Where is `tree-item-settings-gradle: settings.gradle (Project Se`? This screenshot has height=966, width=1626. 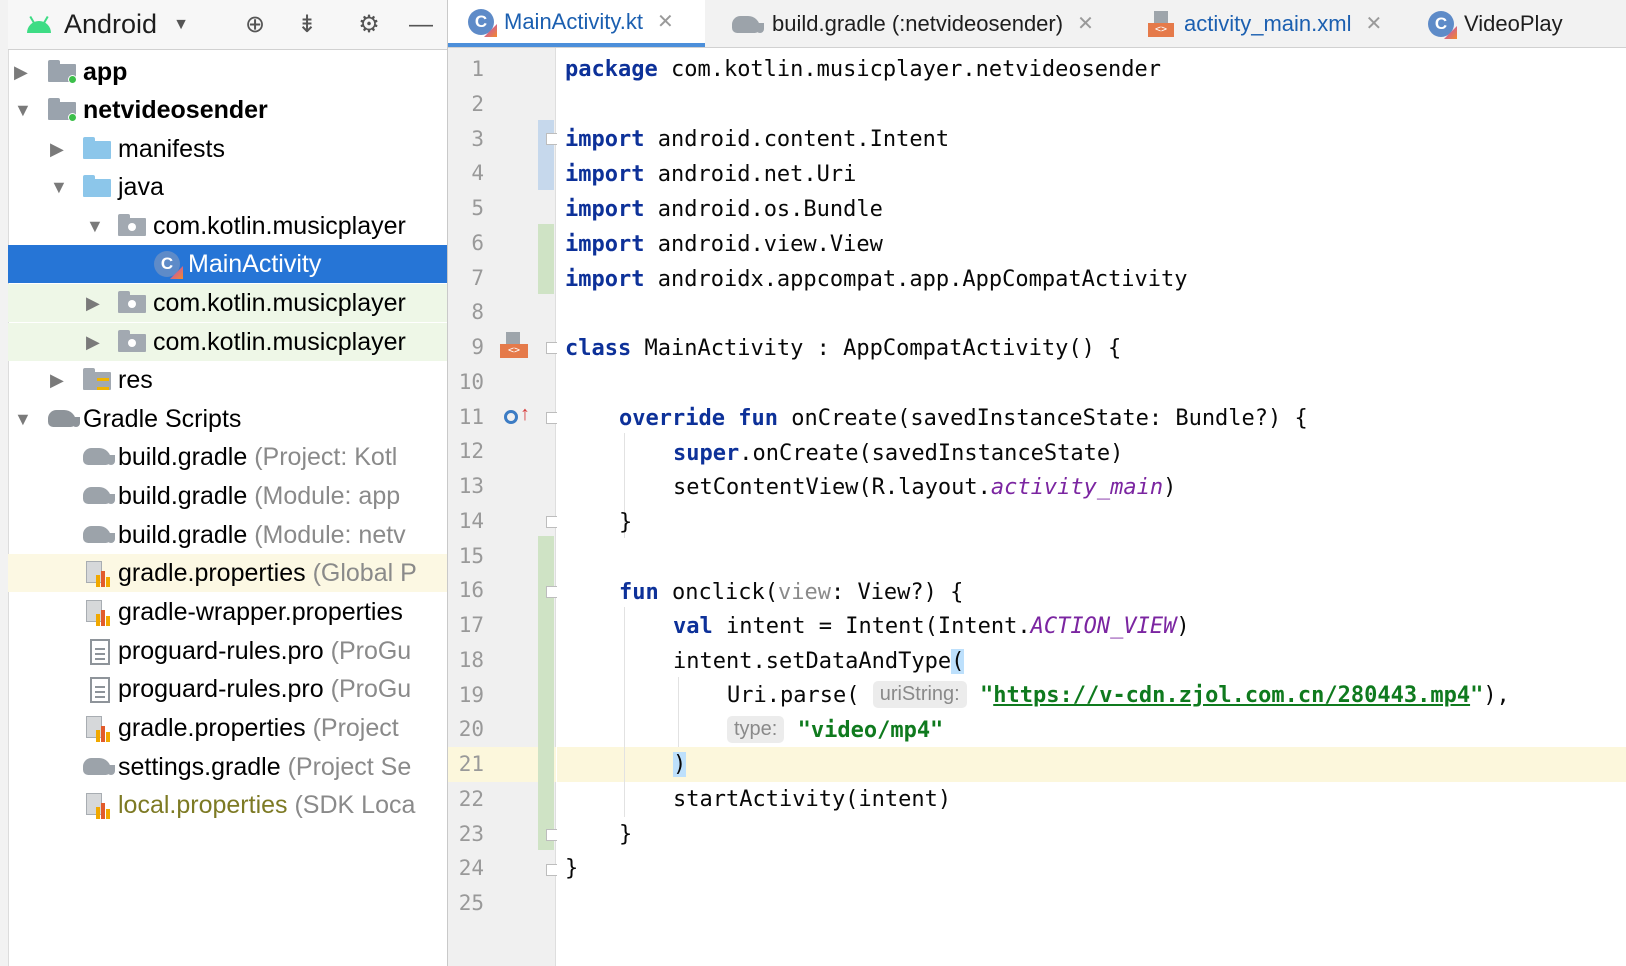
tree-item-settings-gradle: settings.gradle (Project Se is located at coordinates (235, 767).